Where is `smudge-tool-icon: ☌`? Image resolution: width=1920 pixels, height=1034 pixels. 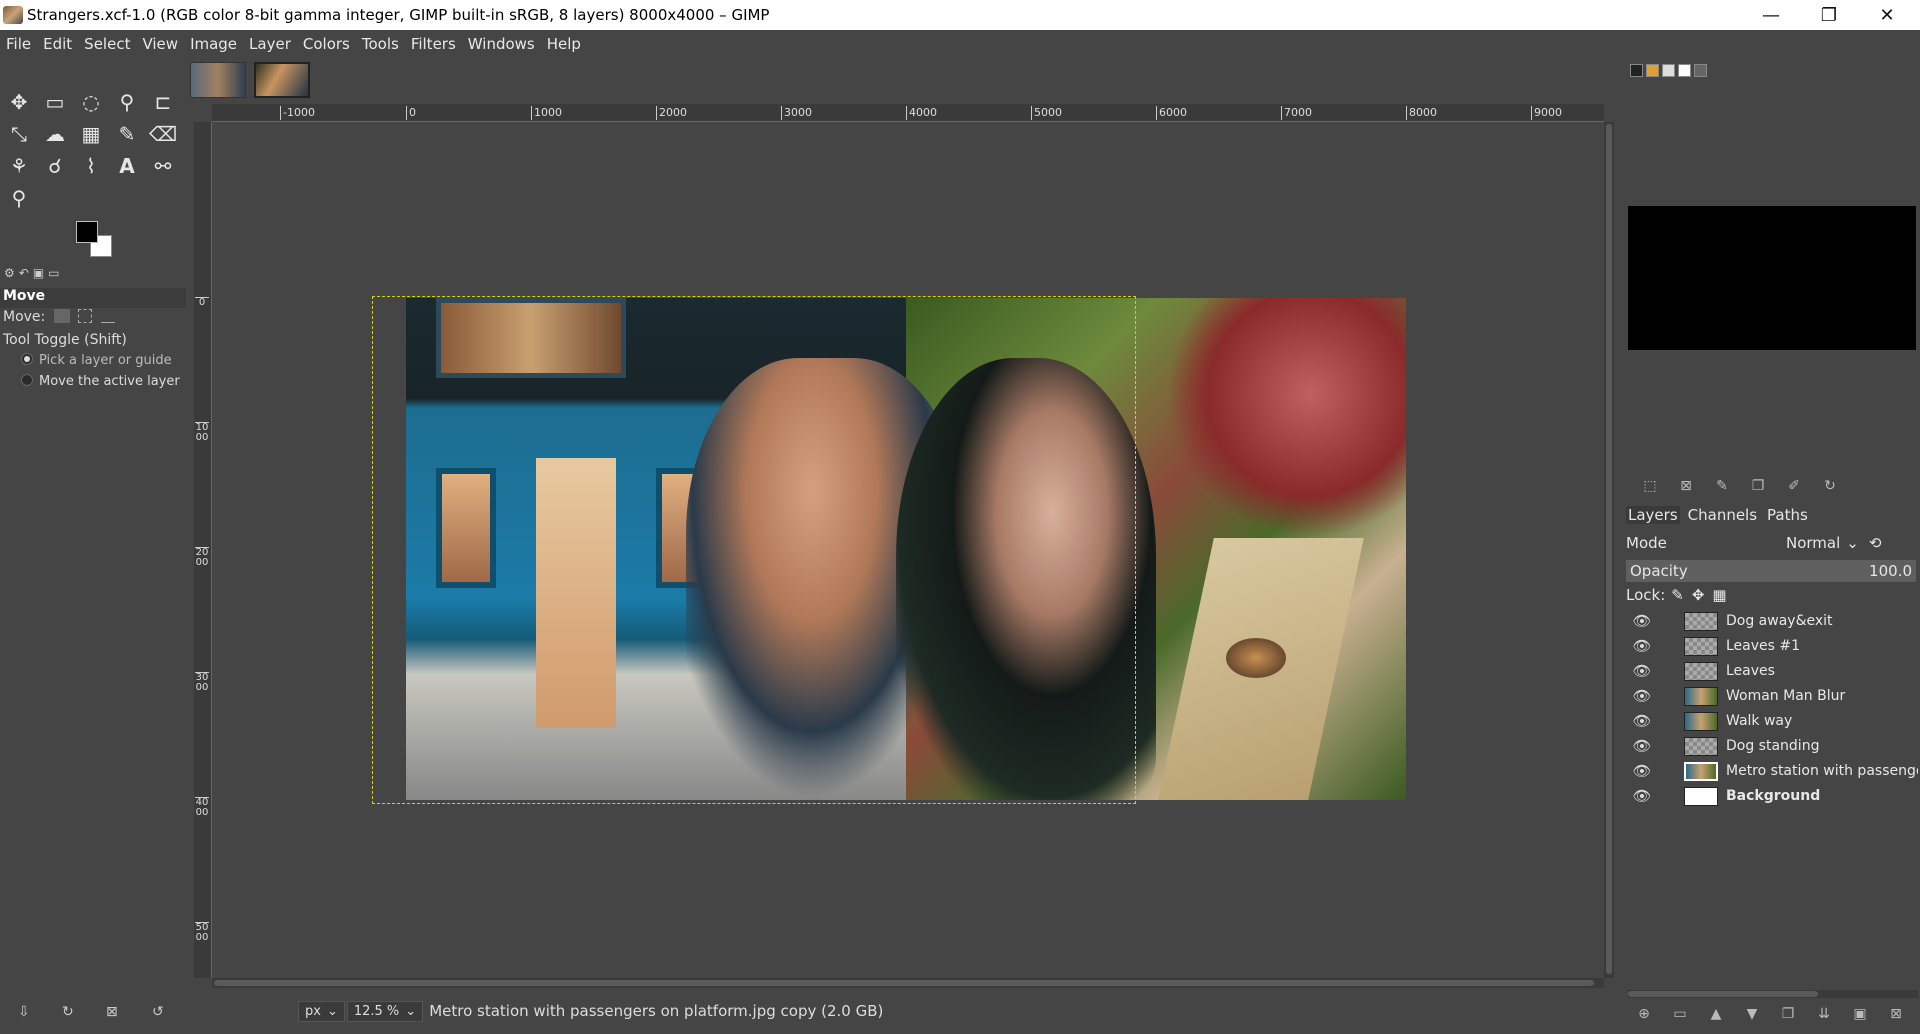
smudge-tool-icon: ☌ is located at coordinates (55, 166).